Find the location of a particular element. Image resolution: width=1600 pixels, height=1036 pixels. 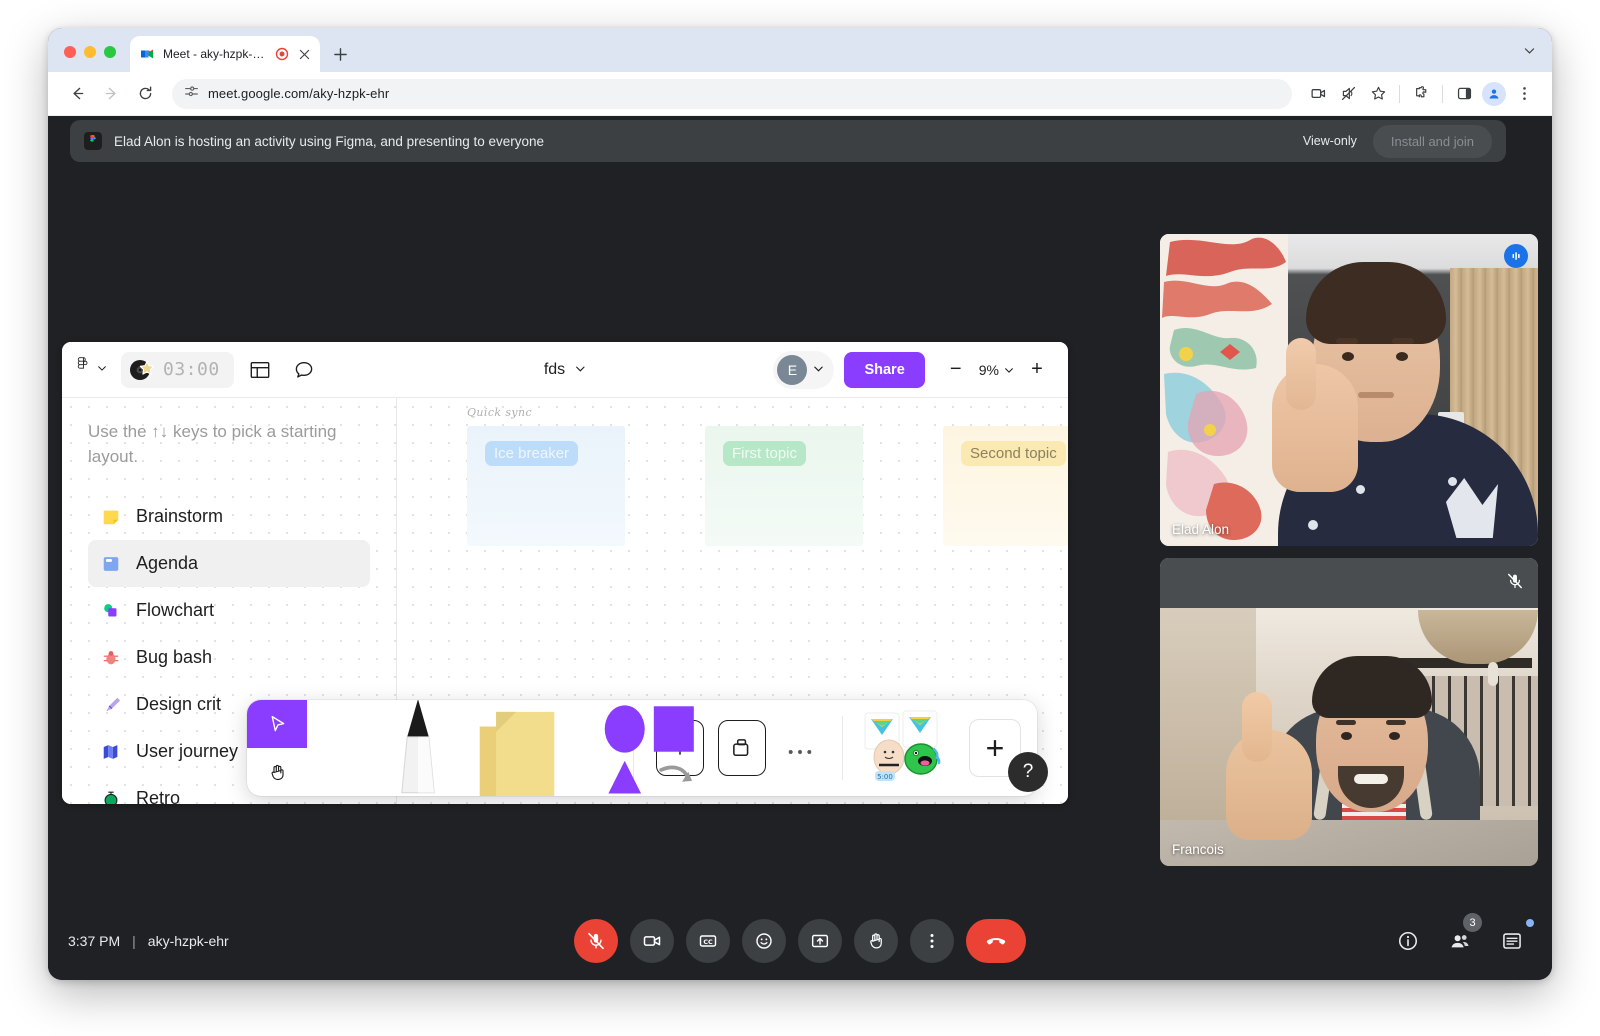

zoom-out-button: − is located at coordinates (956, 370).